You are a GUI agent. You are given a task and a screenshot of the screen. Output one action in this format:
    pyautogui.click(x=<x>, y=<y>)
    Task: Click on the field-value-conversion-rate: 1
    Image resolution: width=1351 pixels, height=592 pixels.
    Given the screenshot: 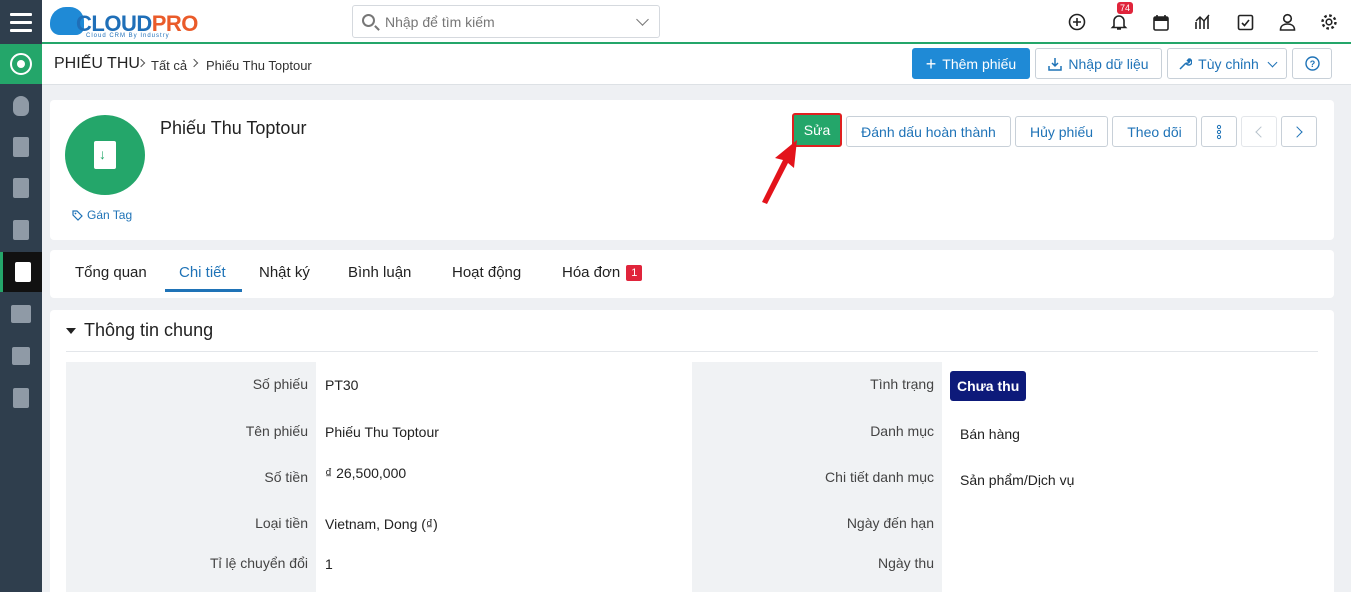 What is the action you would take?
    pyautogui.click(x=329, y=564)
    